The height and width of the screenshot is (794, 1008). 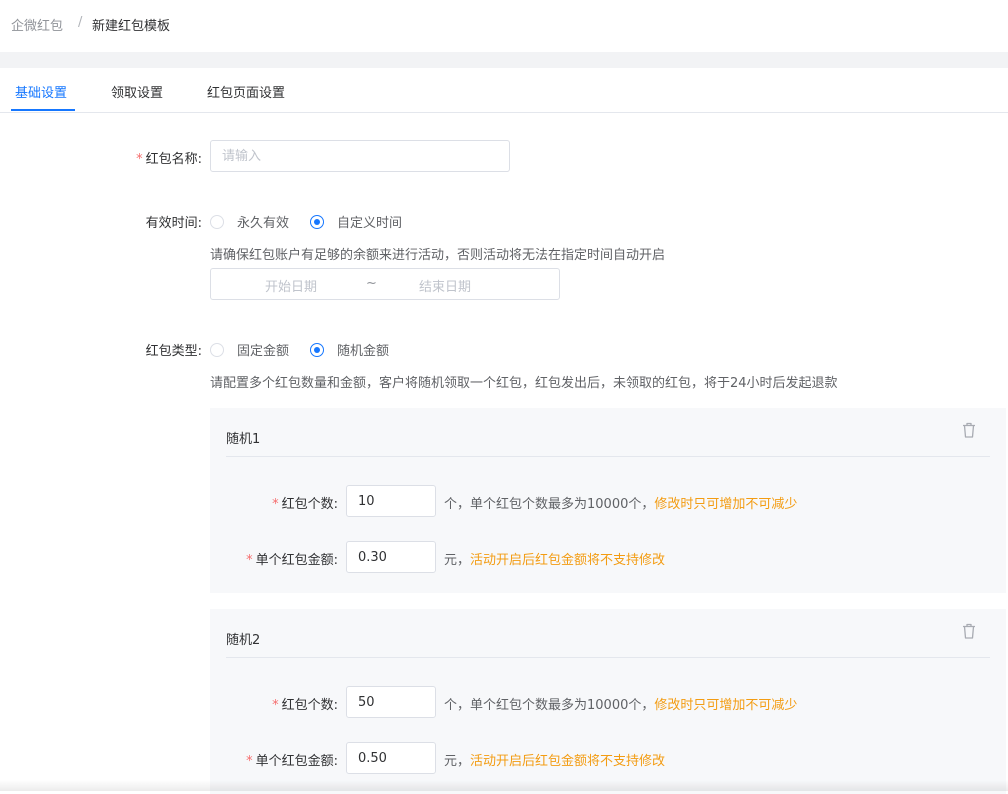 What do you see at coordinates (173, 223) in the screenshot?
I see `validity-label: 有效时间:` at bounding box center [173, 223].